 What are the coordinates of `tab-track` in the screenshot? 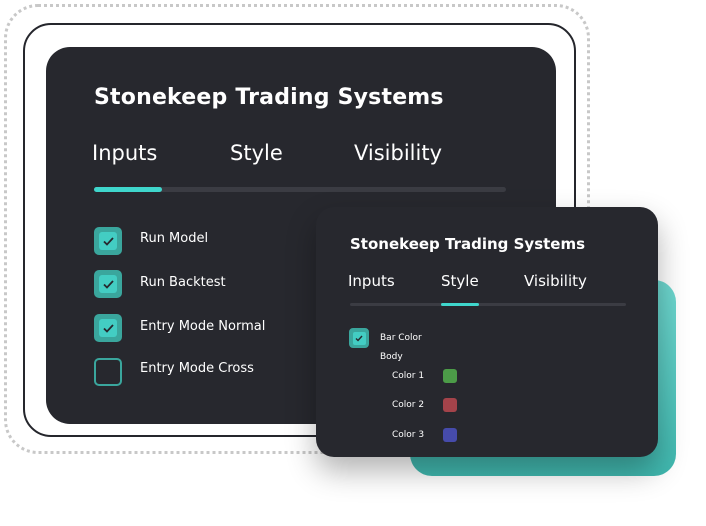 It's located at (488, 304).